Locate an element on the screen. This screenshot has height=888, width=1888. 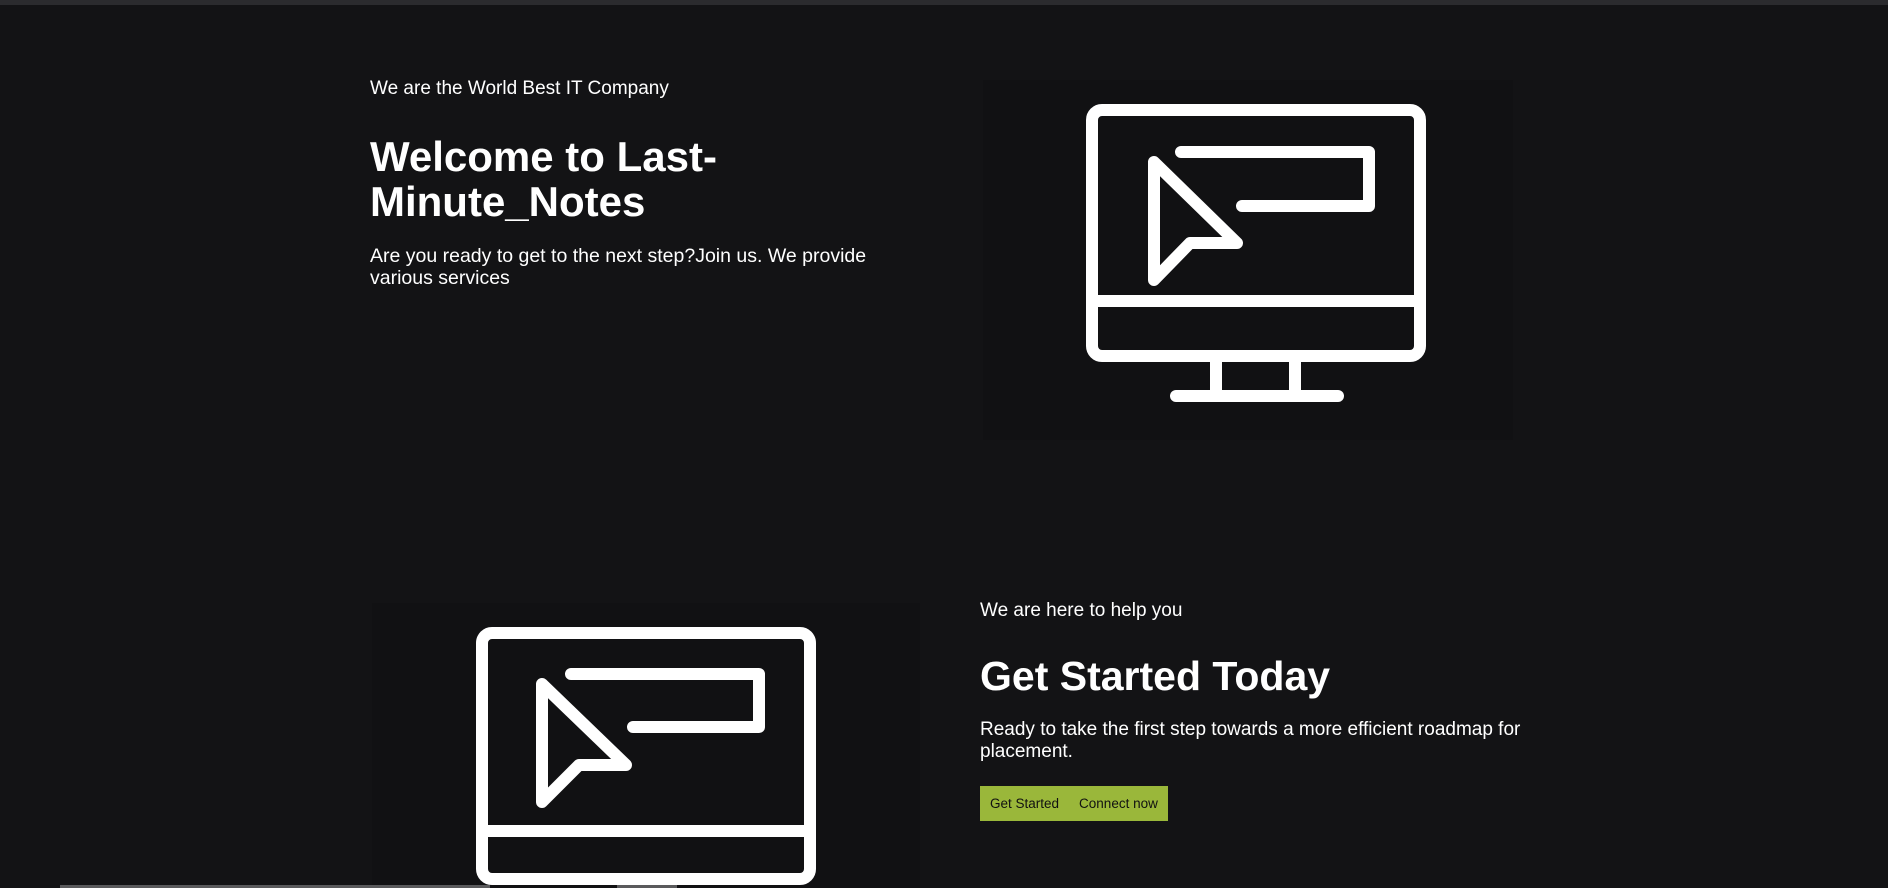
hero-illustration is located at coordinates (1248, 260).